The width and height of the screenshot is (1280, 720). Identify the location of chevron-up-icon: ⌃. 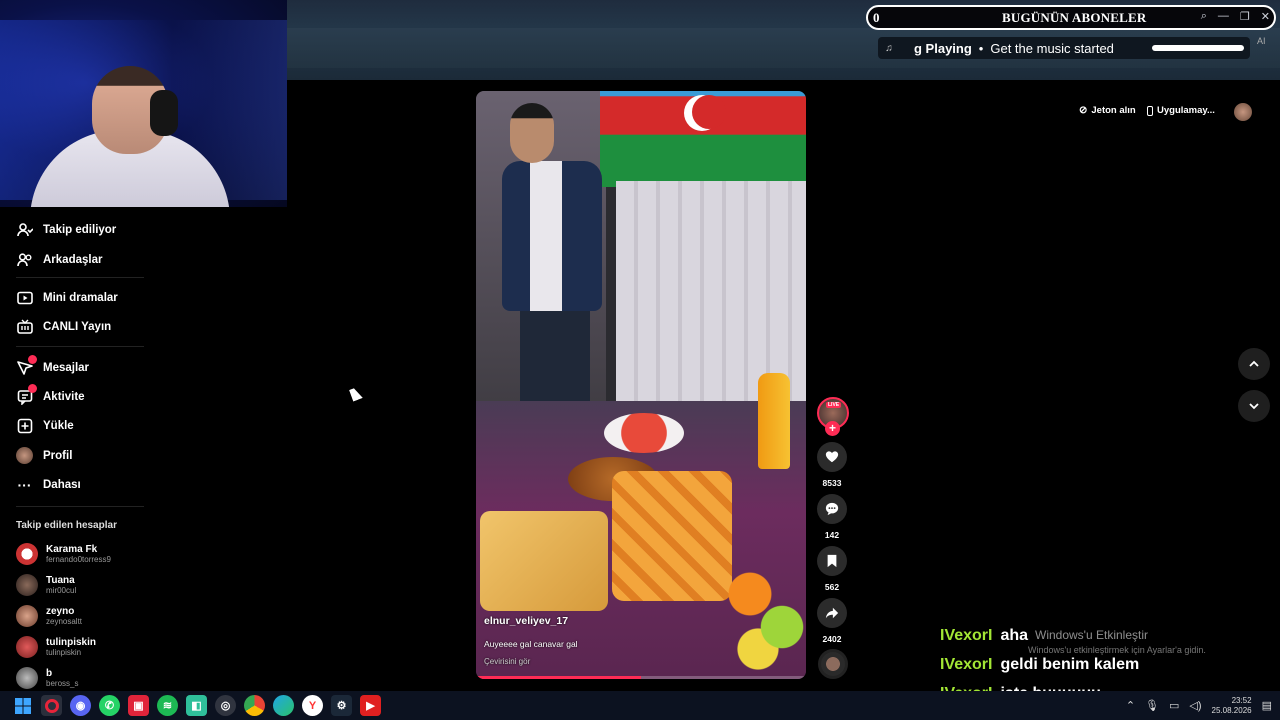
(1130, 705).